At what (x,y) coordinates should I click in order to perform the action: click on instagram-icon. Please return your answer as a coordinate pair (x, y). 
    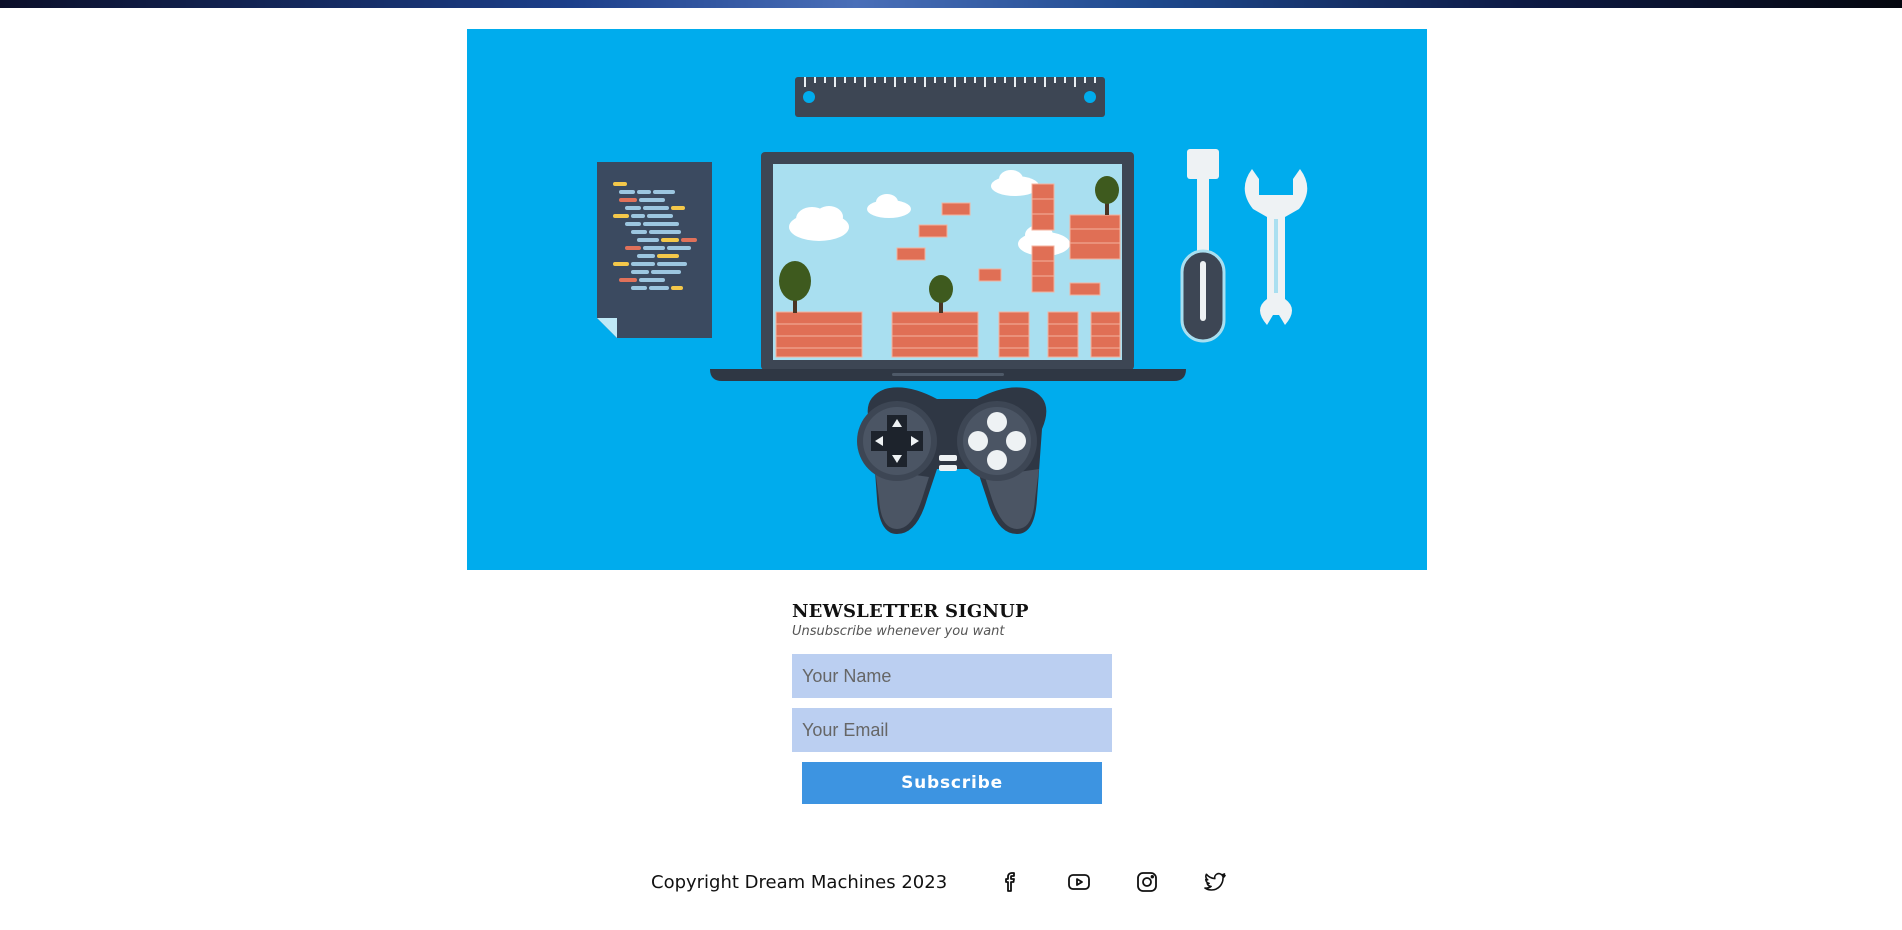
    Looking at the image, I should click on (1147, 882).